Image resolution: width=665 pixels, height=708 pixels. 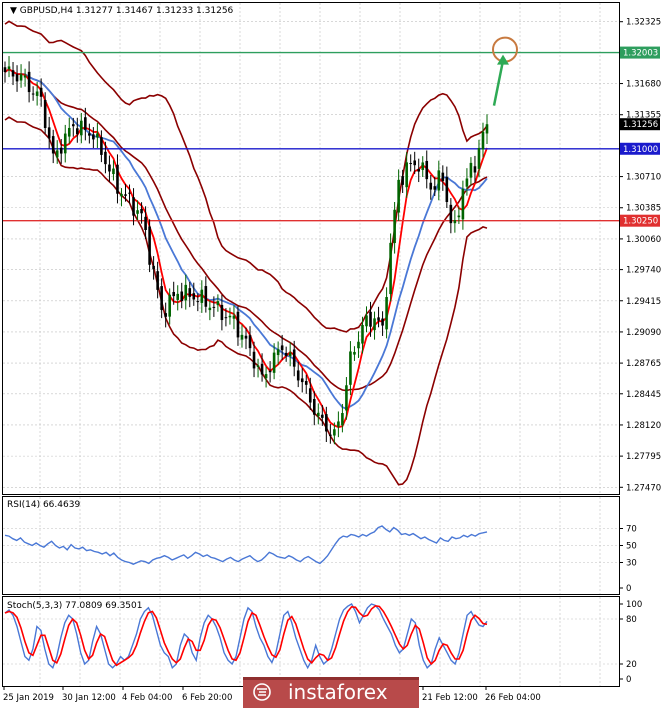 I want to click on stoch-main-line, so click(x=246, y=636).